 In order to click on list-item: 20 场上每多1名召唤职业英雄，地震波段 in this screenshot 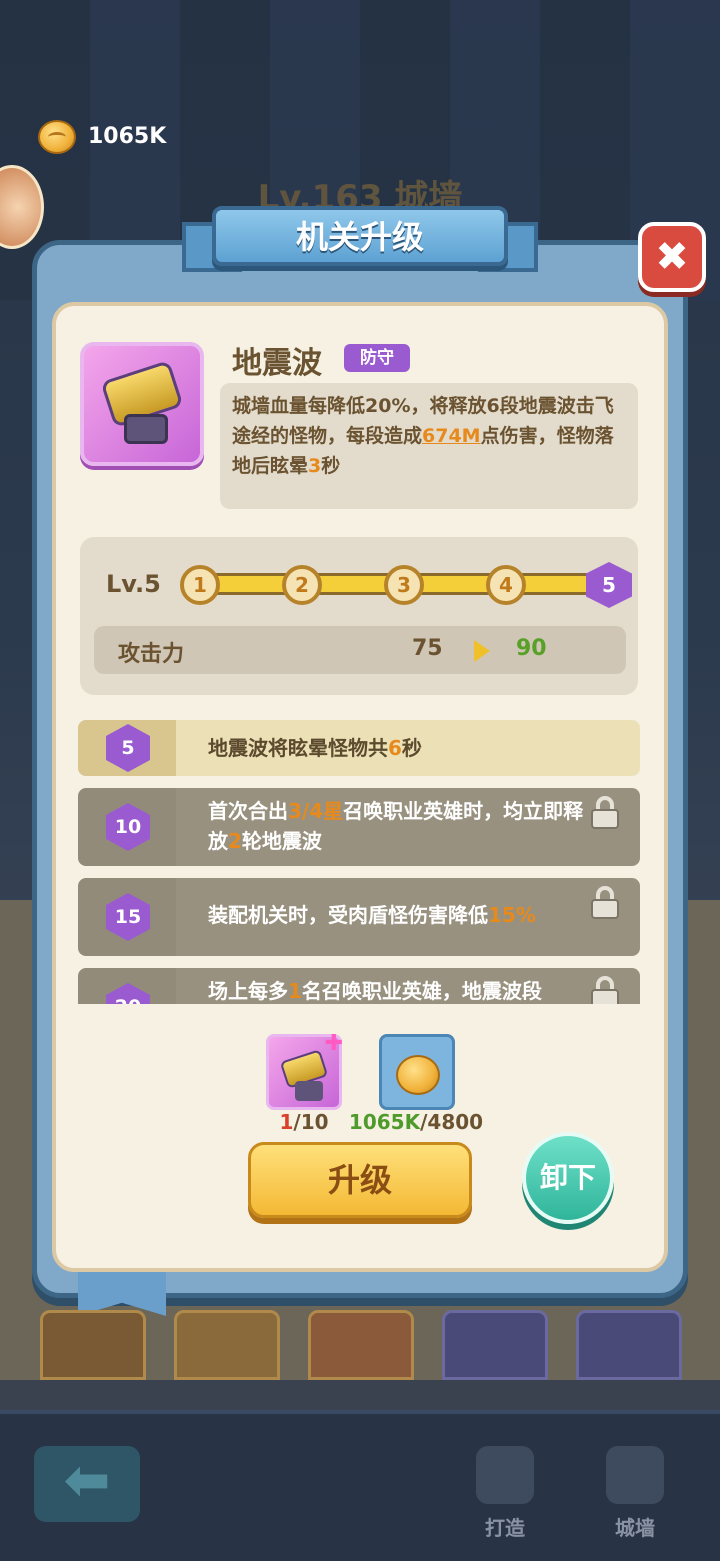, I will do `click(359, 986)`.